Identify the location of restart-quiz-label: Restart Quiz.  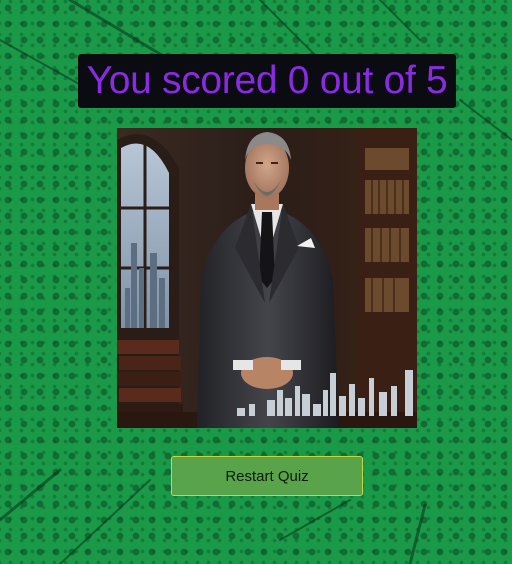
(267, 476).